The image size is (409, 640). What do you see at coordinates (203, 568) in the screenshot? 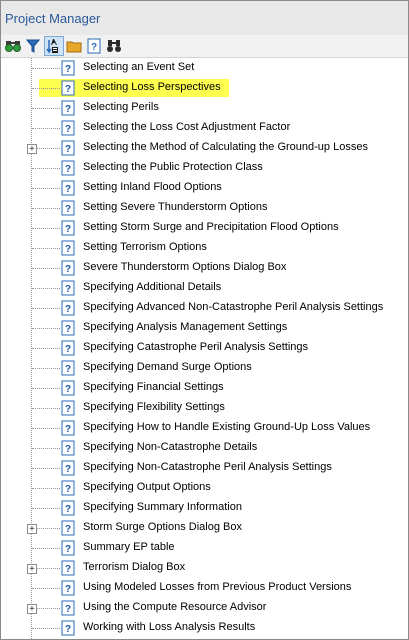
I see `tree-item: +? Terrorism Dialog Box` at bounding box center [203, 568].